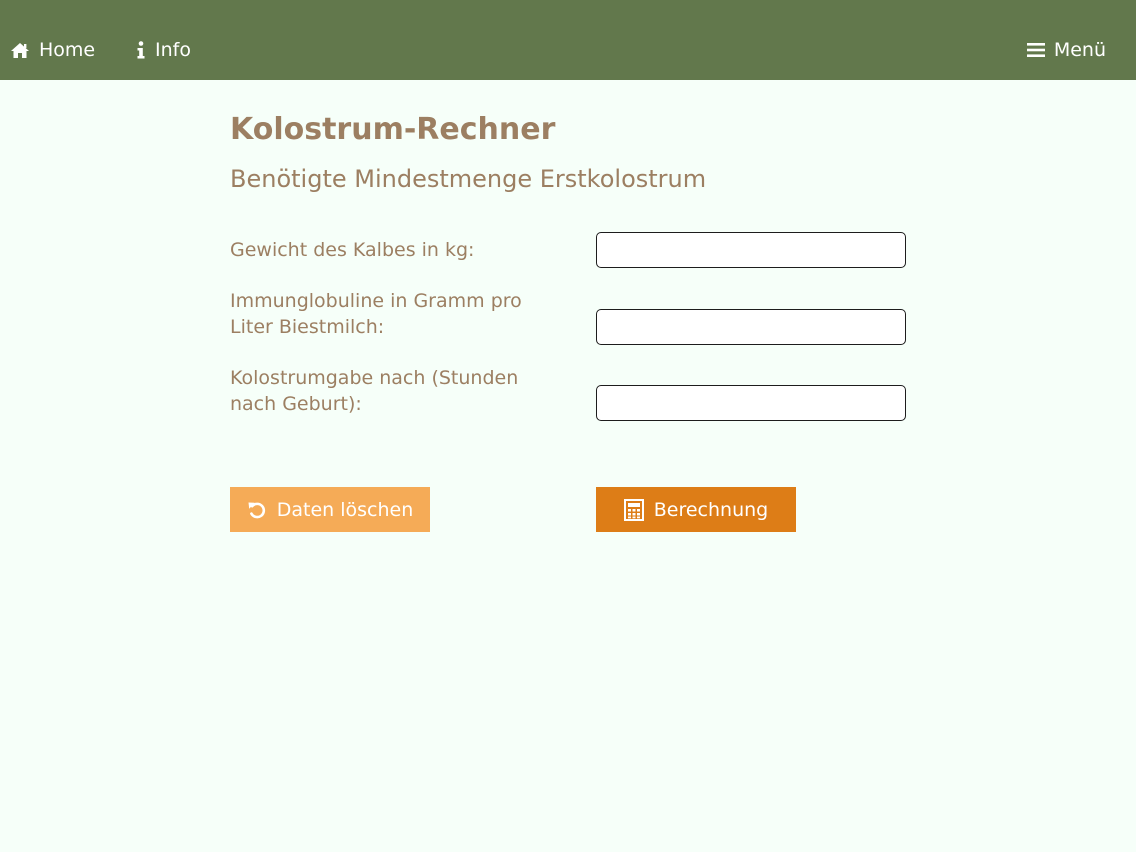  What do you see at coordinates (633, 509) in the screenshot?
I see `calculator-icon` at bounding box center [633, 509].